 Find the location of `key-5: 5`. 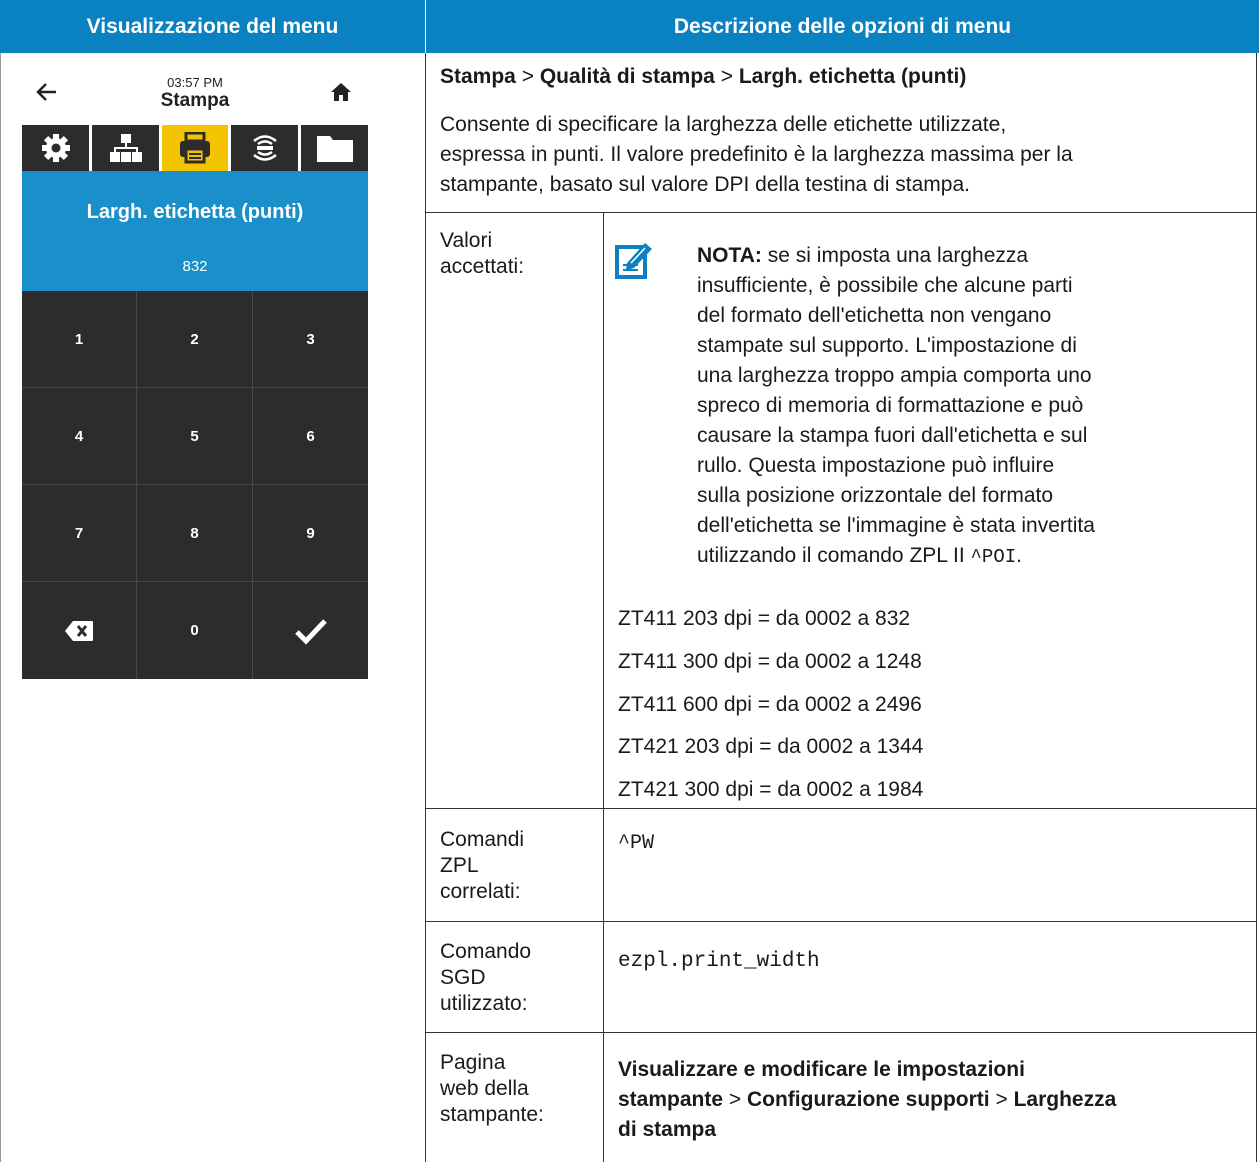

key-5: 5 is located at coordinates (195, 436).